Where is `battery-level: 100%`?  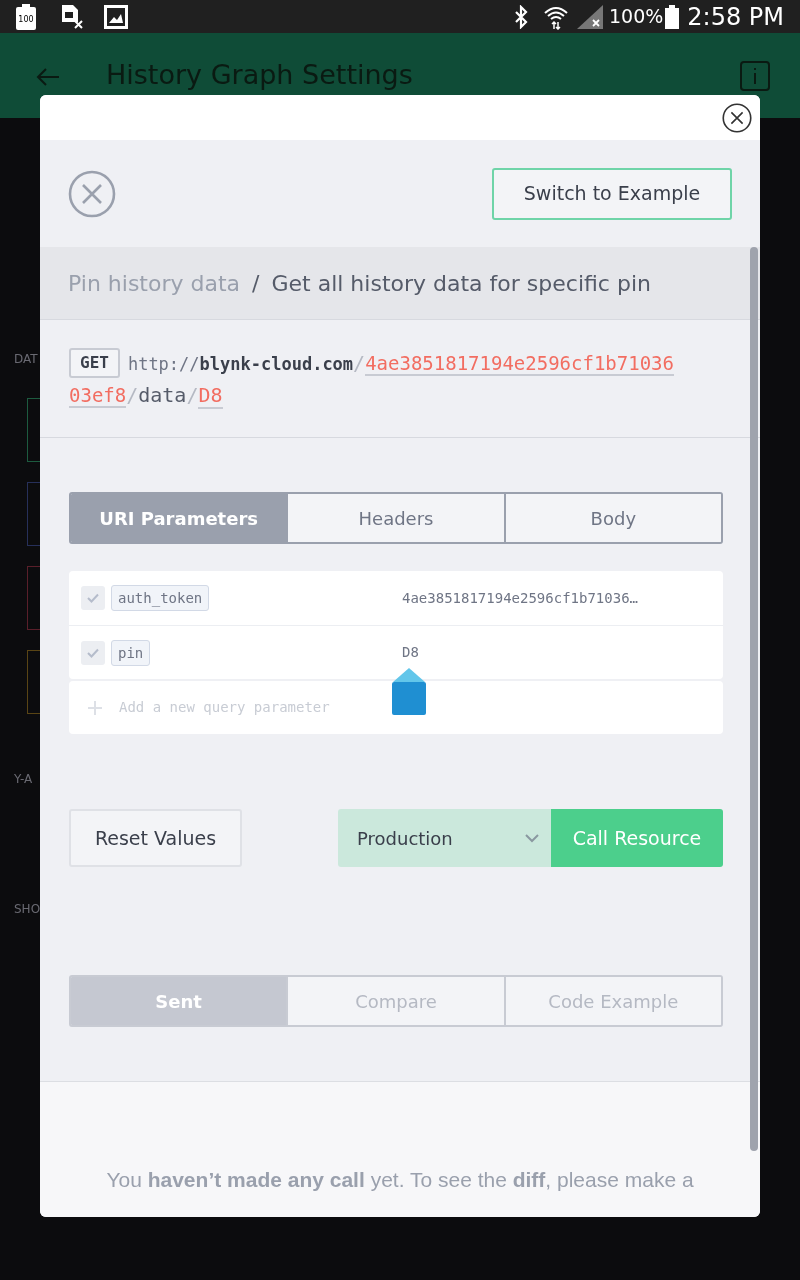 battery-level: 100% is located at coordinates (636, 17).